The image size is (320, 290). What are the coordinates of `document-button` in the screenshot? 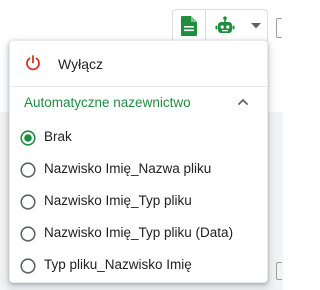 It's located at (189, 26).